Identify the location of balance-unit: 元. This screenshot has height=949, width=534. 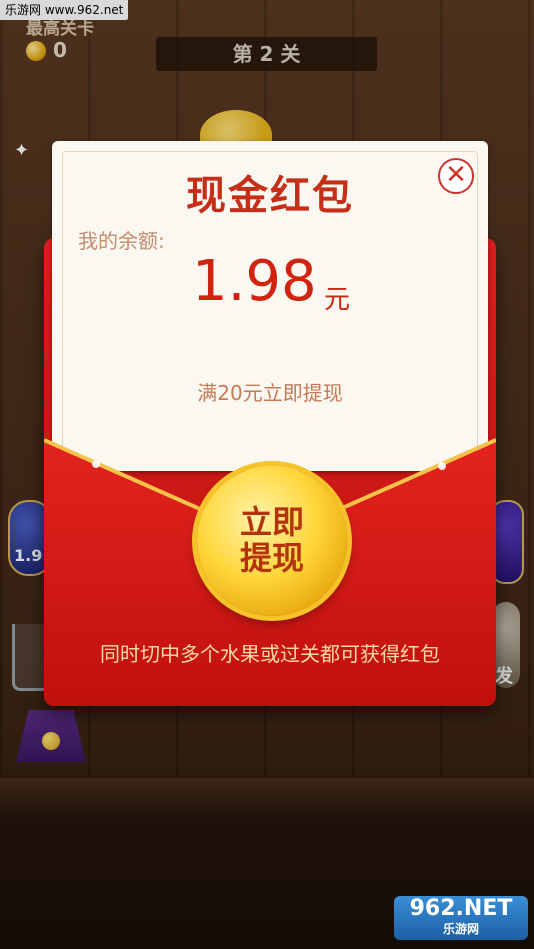
(337, 300).